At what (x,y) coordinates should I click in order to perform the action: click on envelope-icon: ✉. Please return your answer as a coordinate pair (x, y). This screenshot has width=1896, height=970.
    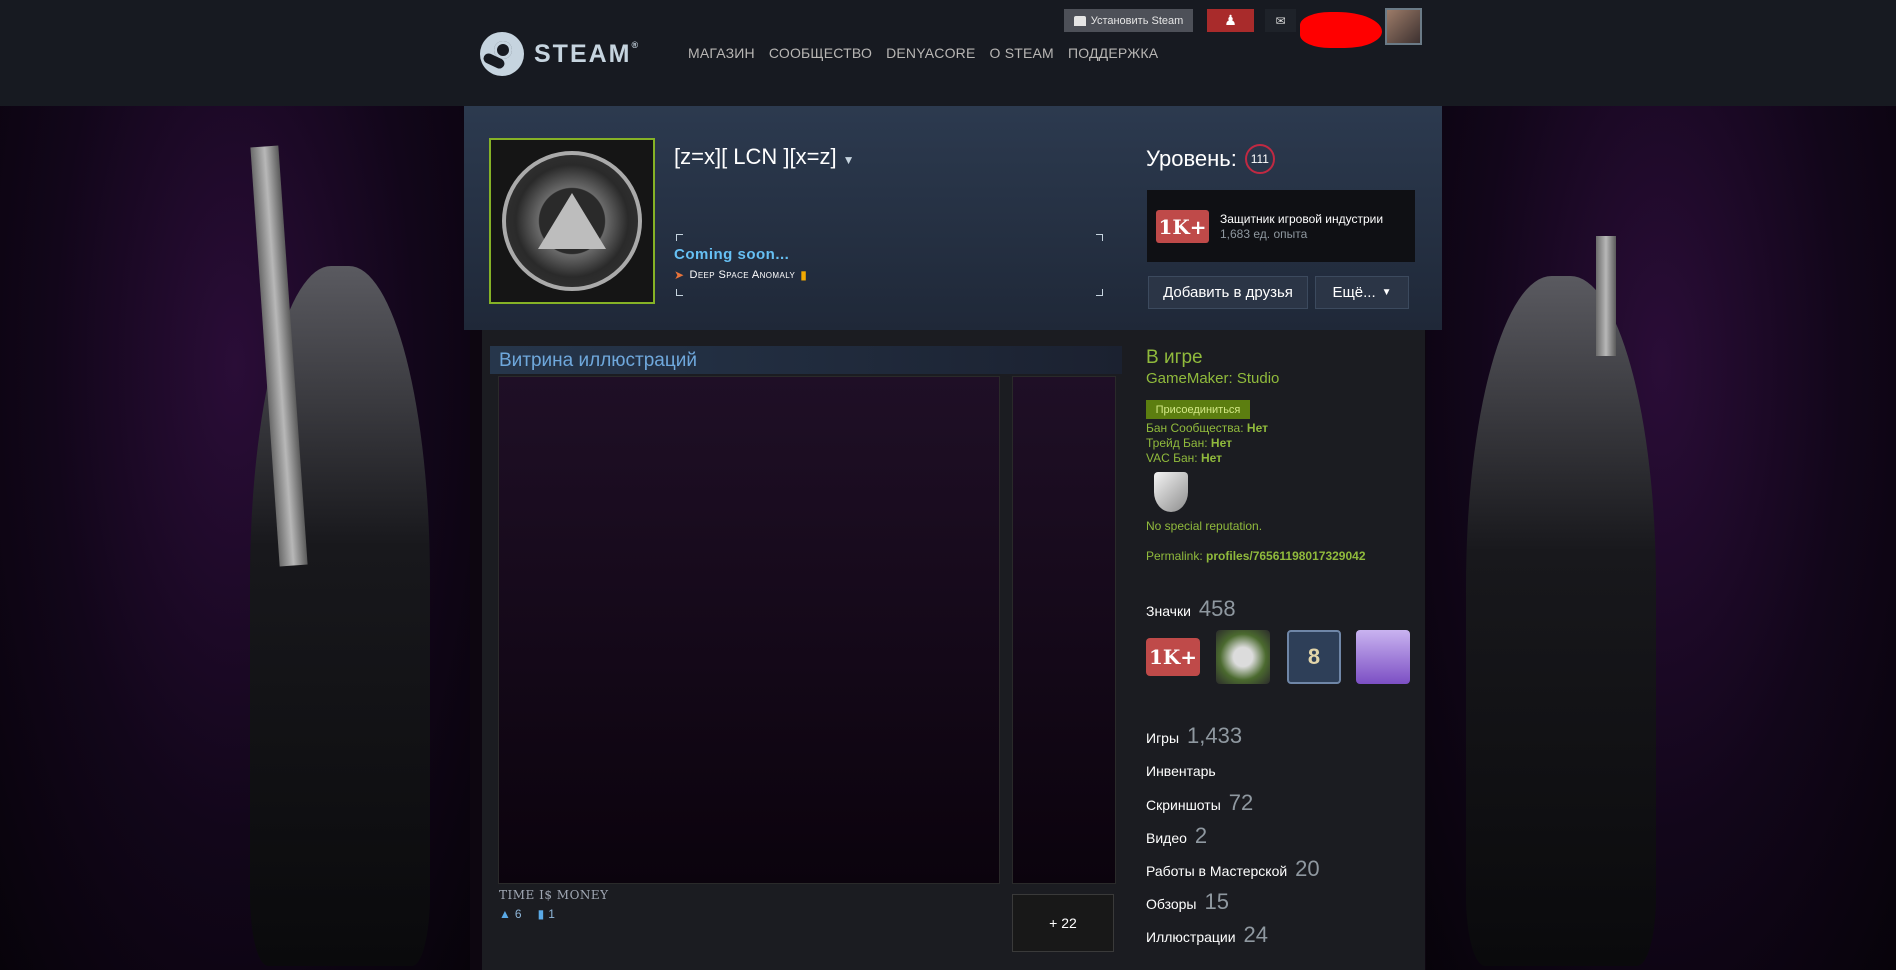
    Looking at the image, I should click on (1280, 20).